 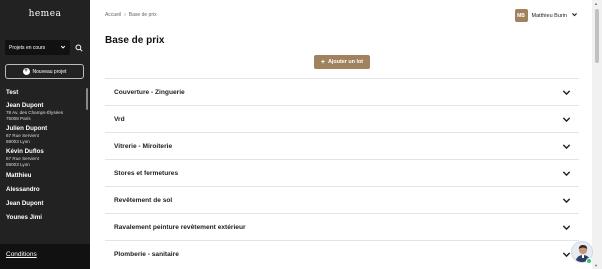 I want to click on lot-label: Revêtement de sol, so click(x=143, y=200).